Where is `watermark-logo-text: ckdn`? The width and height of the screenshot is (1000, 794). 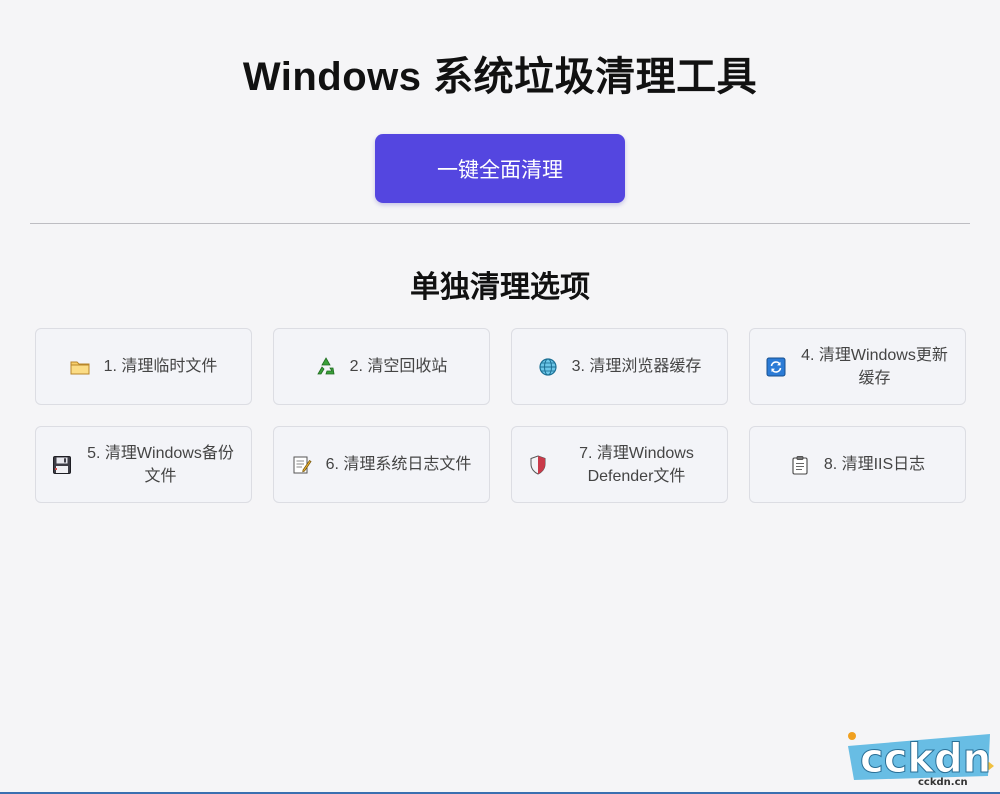 watermark-logo-text: ckdn is located at coordinates (937, 759).